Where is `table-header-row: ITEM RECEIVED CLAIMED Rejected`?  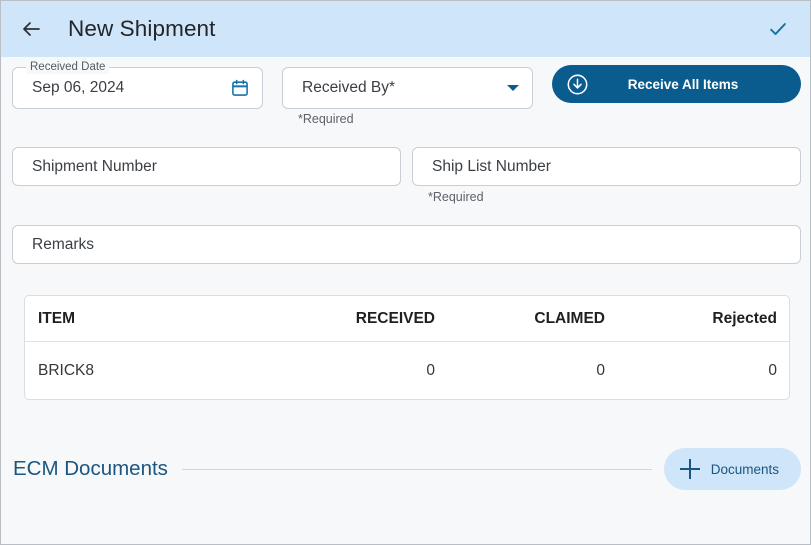
table-header-row: ITEM RECEIVED CLAIMED Rejected is located at coordinates (407, 319).